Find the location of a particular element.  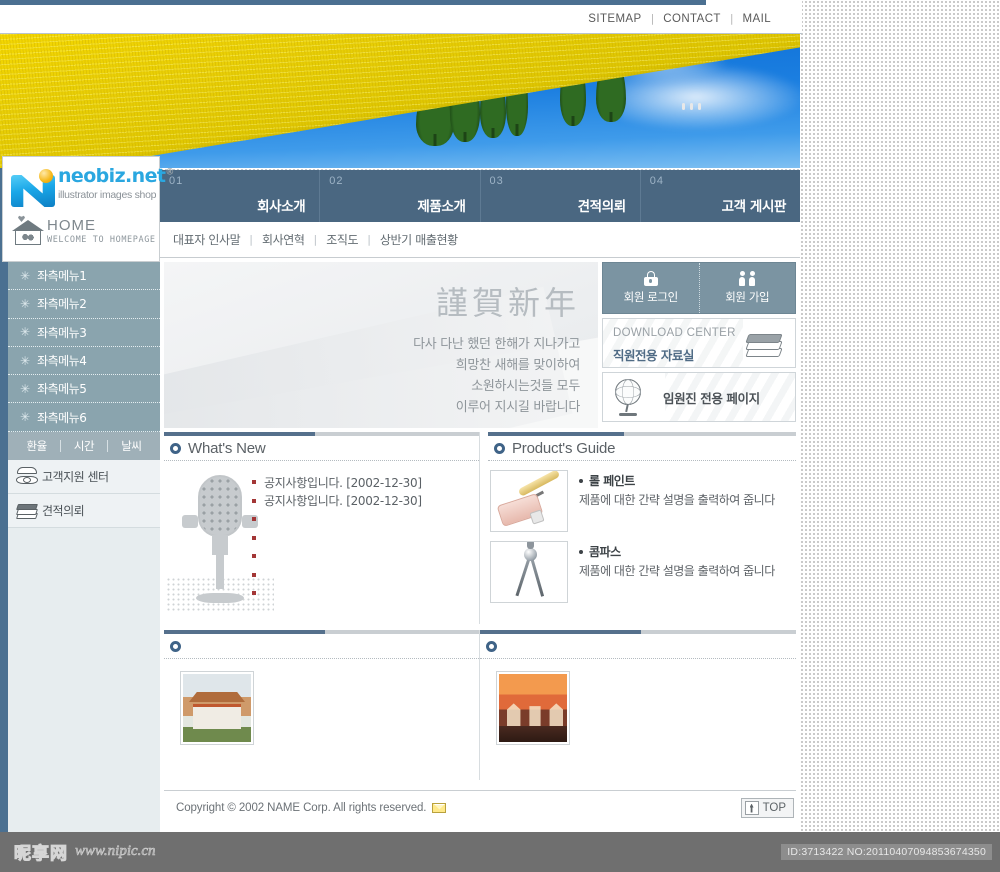

link-sitemap: SITEMAP is located at coordinates (614, 19).